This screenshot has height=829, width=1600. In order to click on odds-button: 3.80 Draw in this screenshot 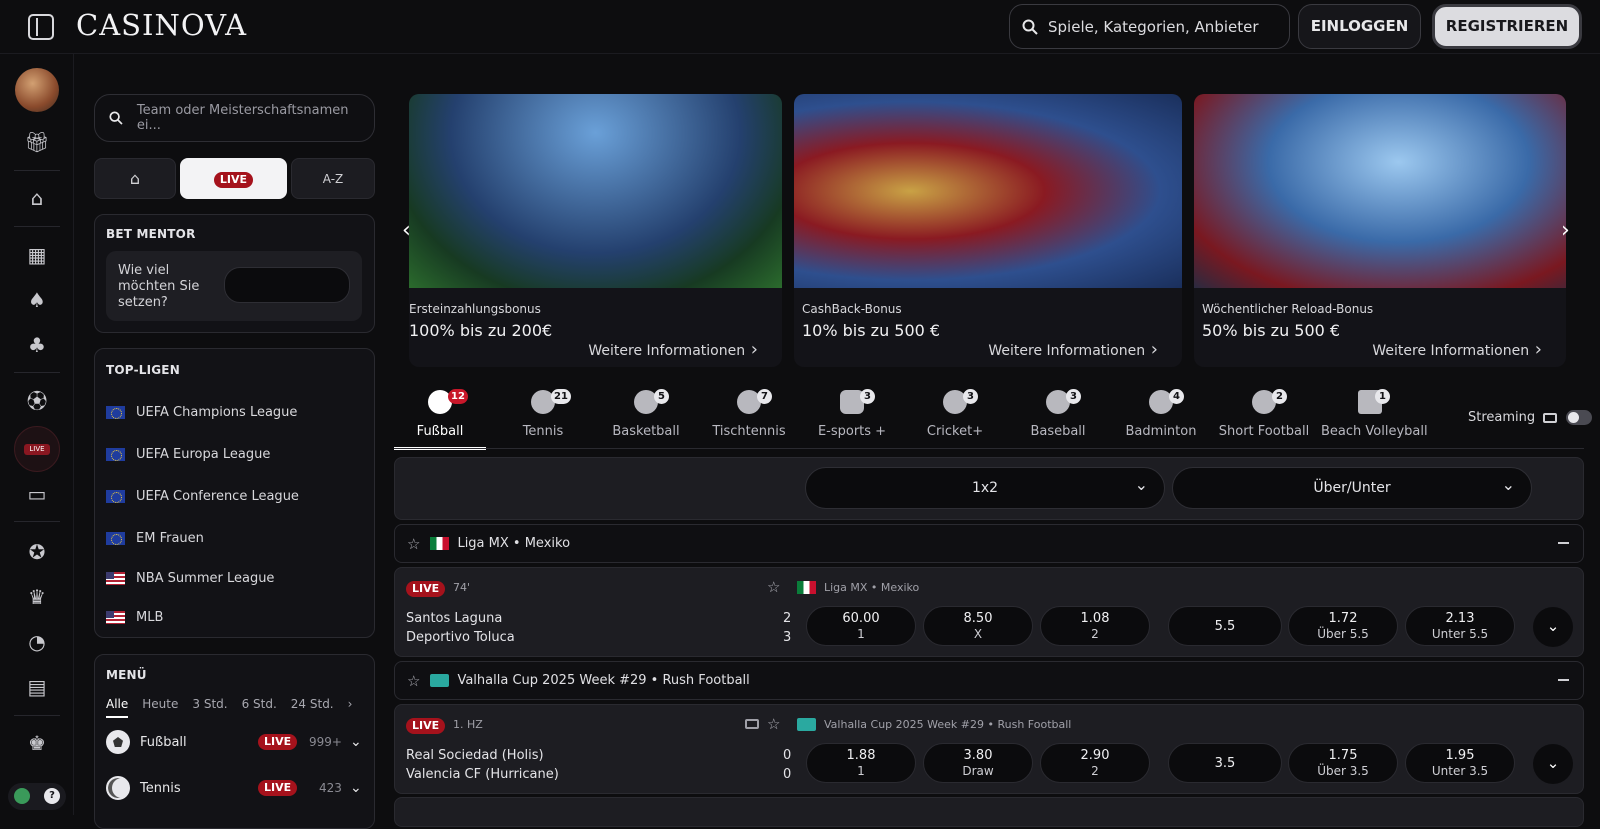, I will do `click(978, 763)`.